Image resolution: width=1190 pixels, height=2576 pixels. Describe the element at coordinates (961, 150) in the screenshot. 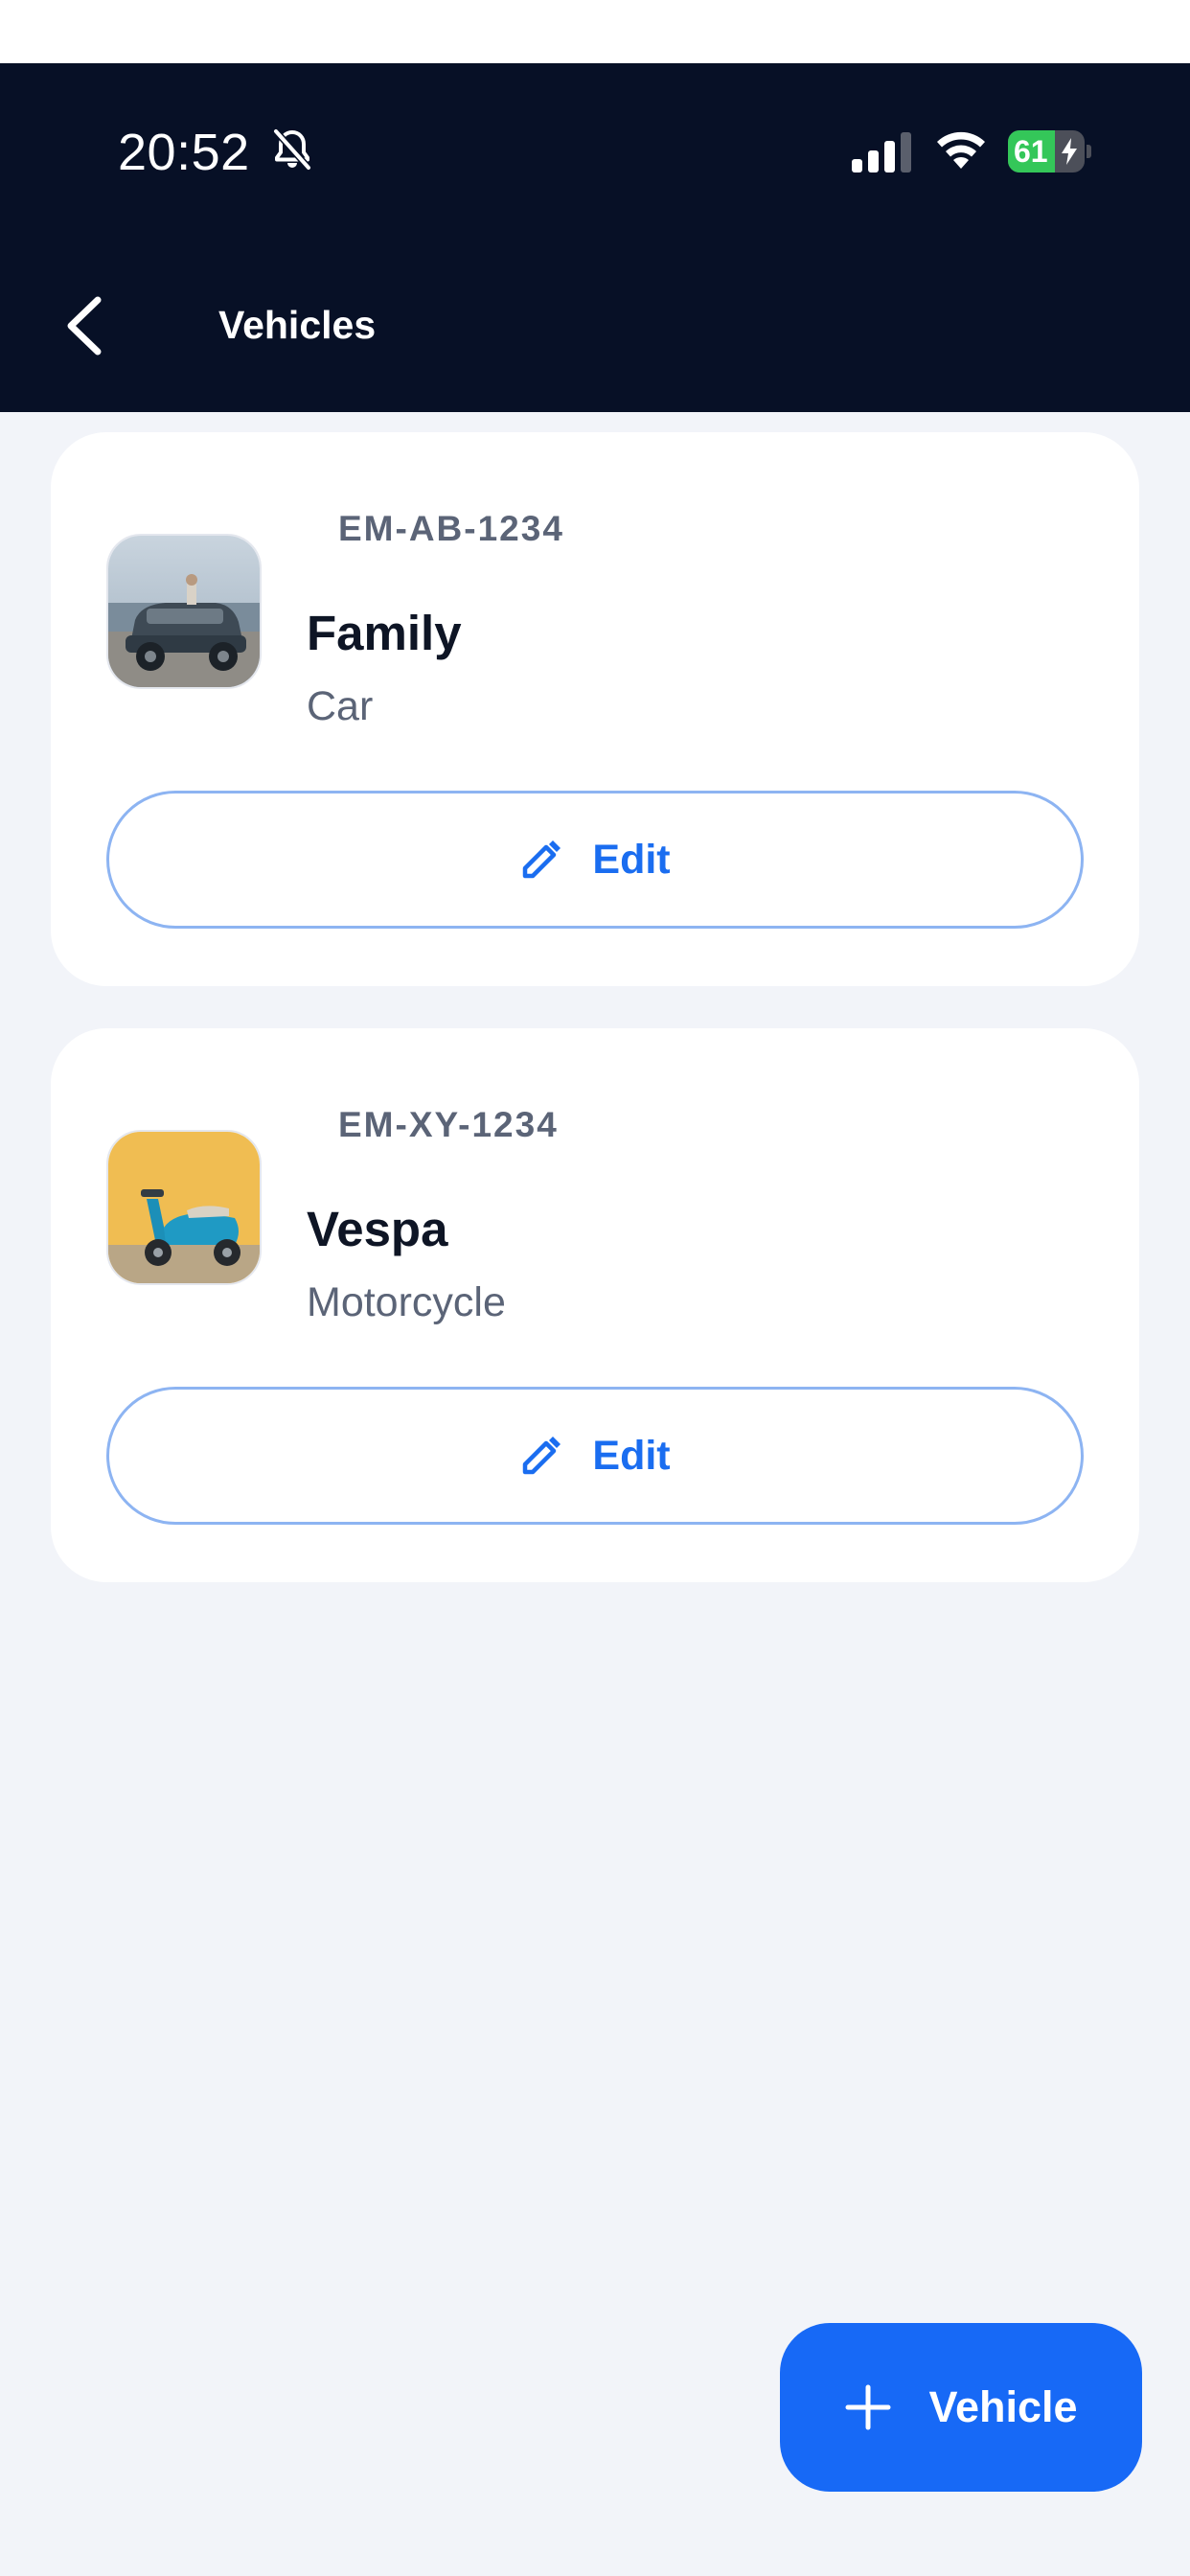

I see `wifi-icon` at that location.